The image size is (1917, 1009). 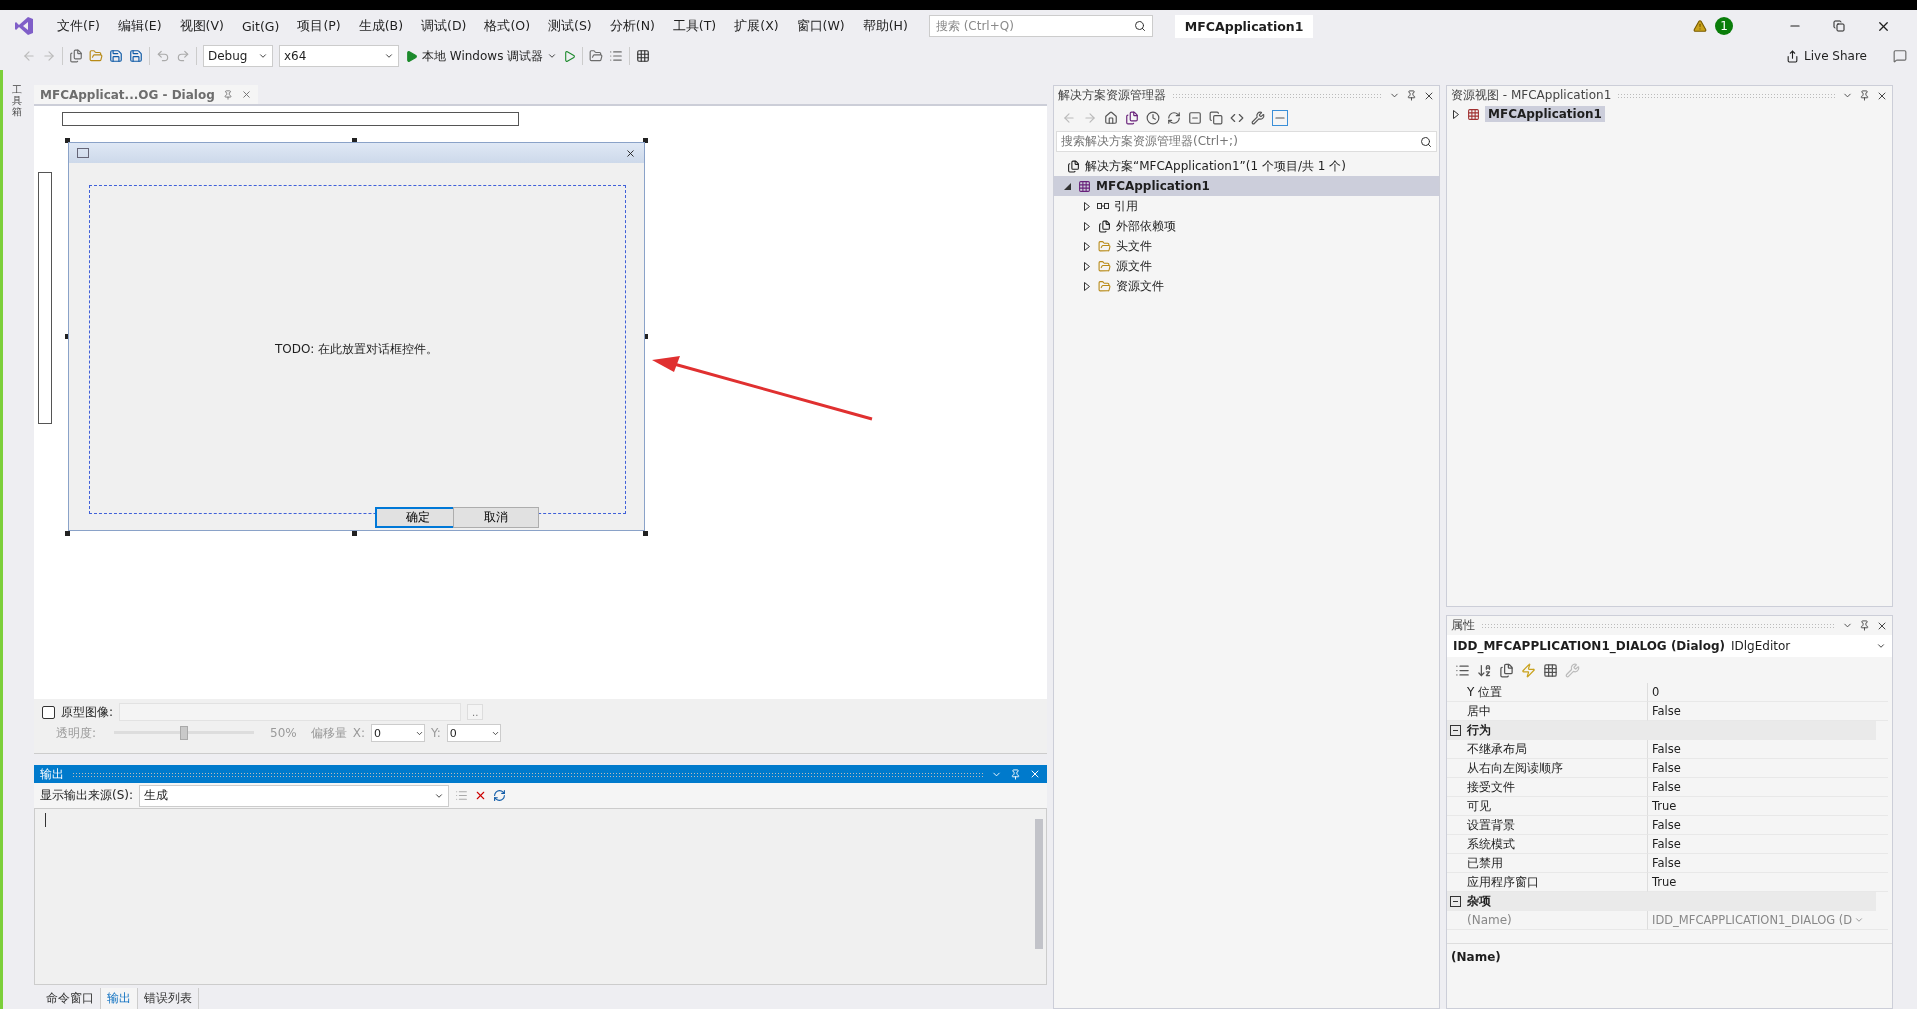 I want to click on document-tab: MFCApplicat...OG - Dialog, so click(x=146, y=94).